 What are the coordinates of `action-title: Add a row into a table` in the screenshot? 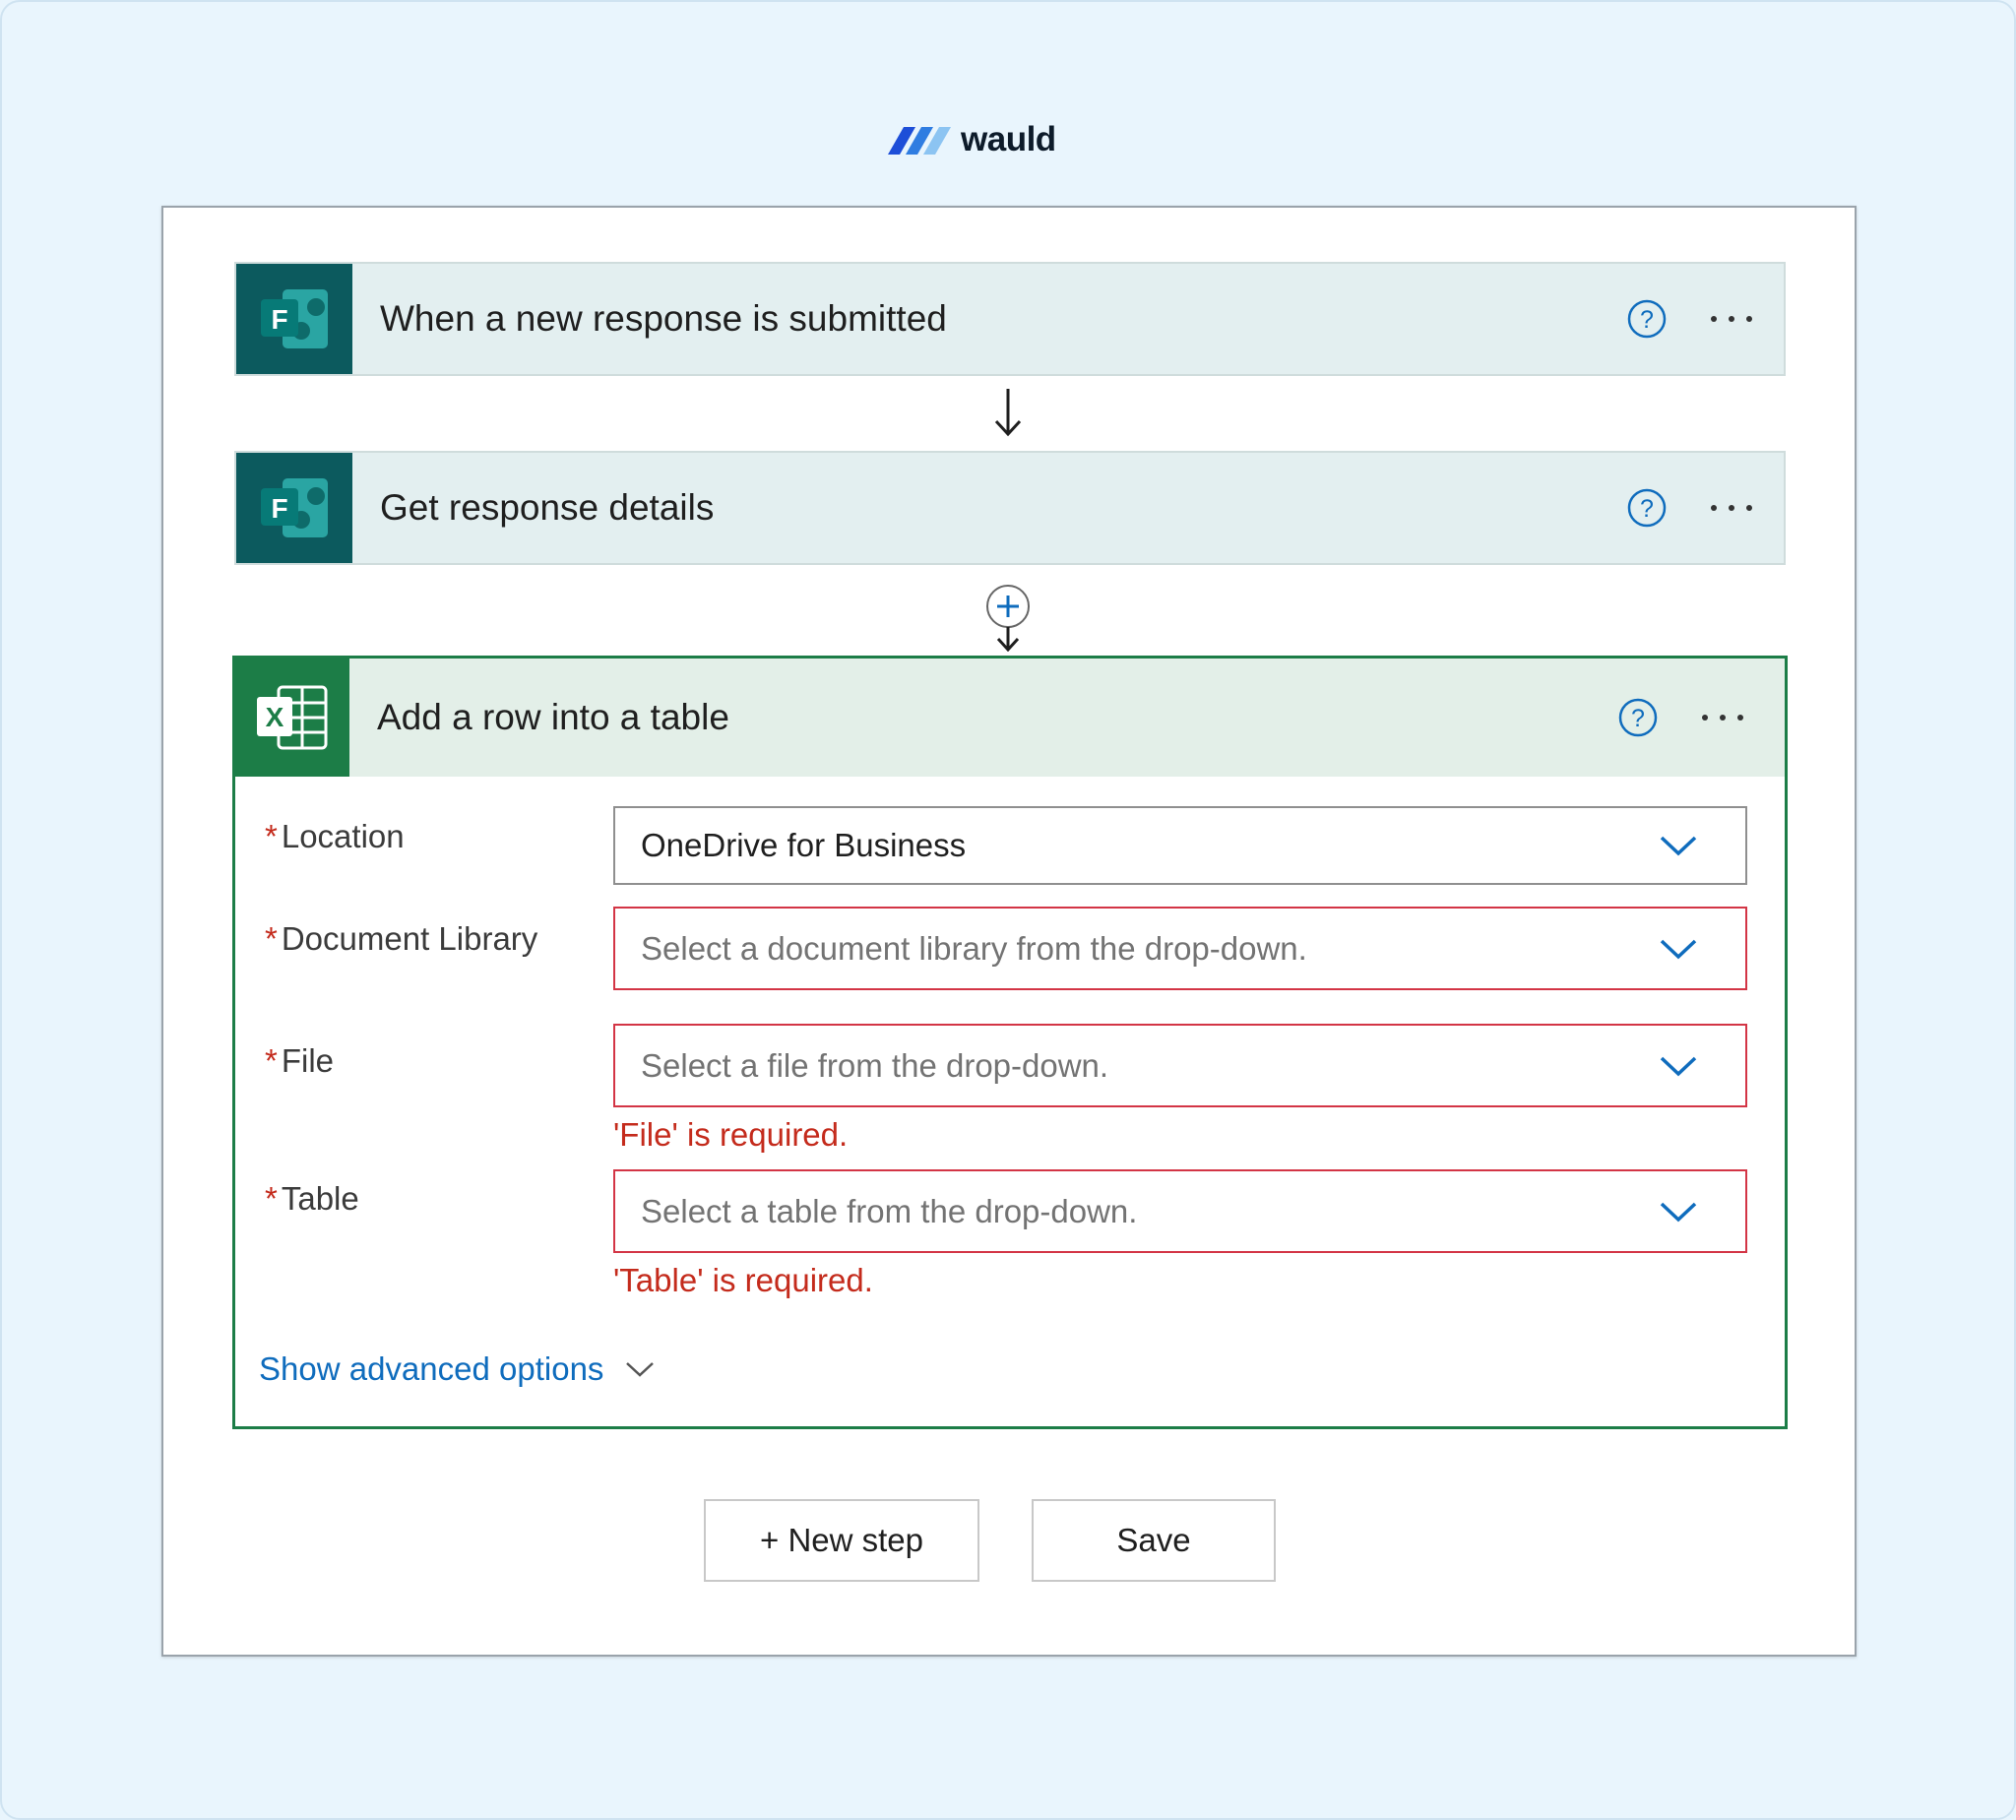 It's located at (553, 717).